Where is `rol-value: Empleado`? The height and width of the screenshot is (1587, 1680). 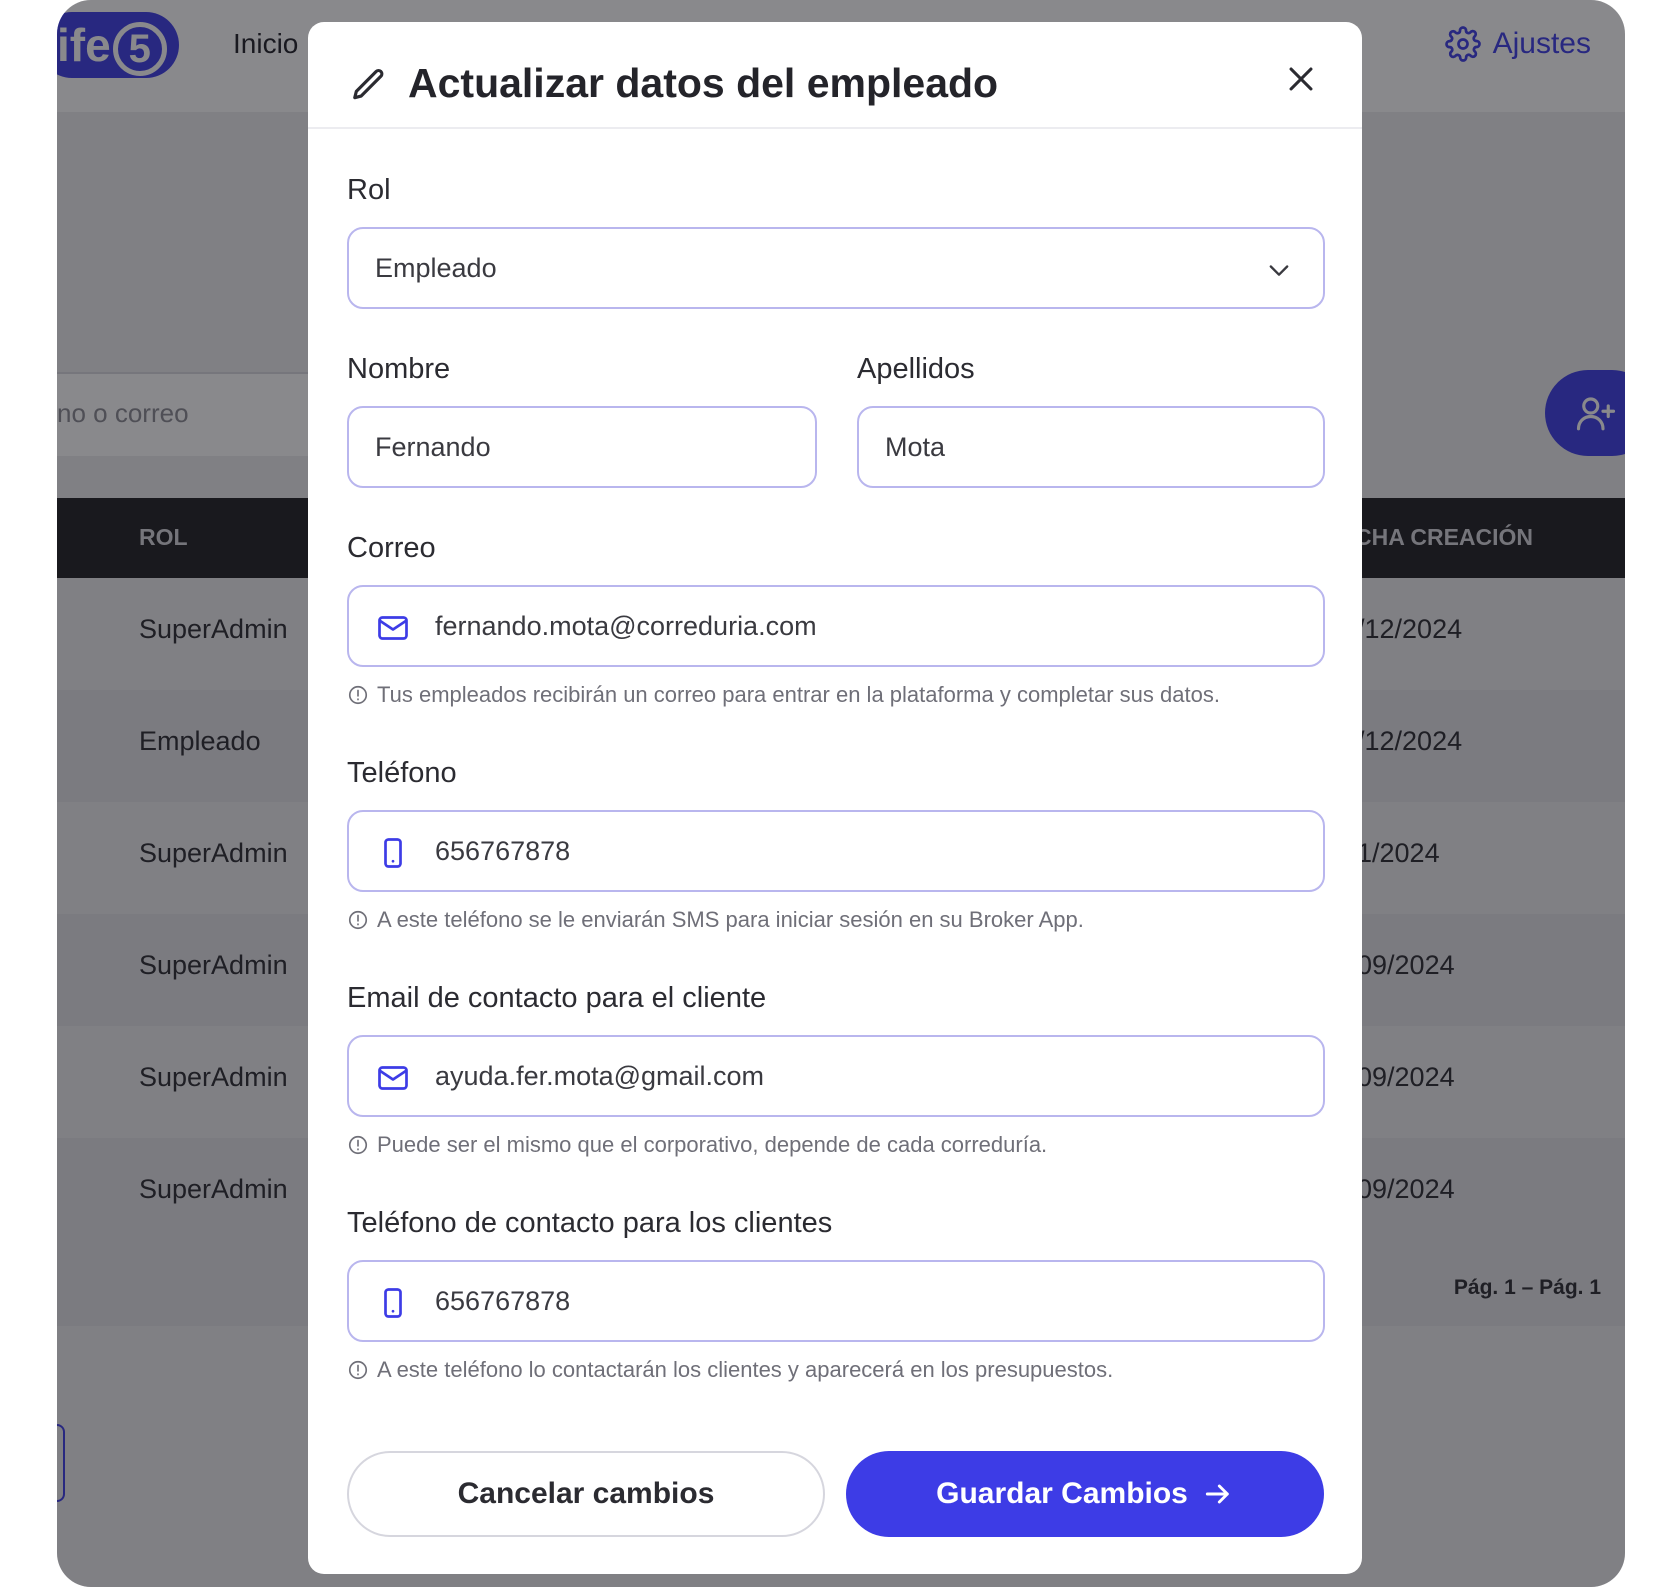
rol-value: Empleado is located at coordinates (436, 268).